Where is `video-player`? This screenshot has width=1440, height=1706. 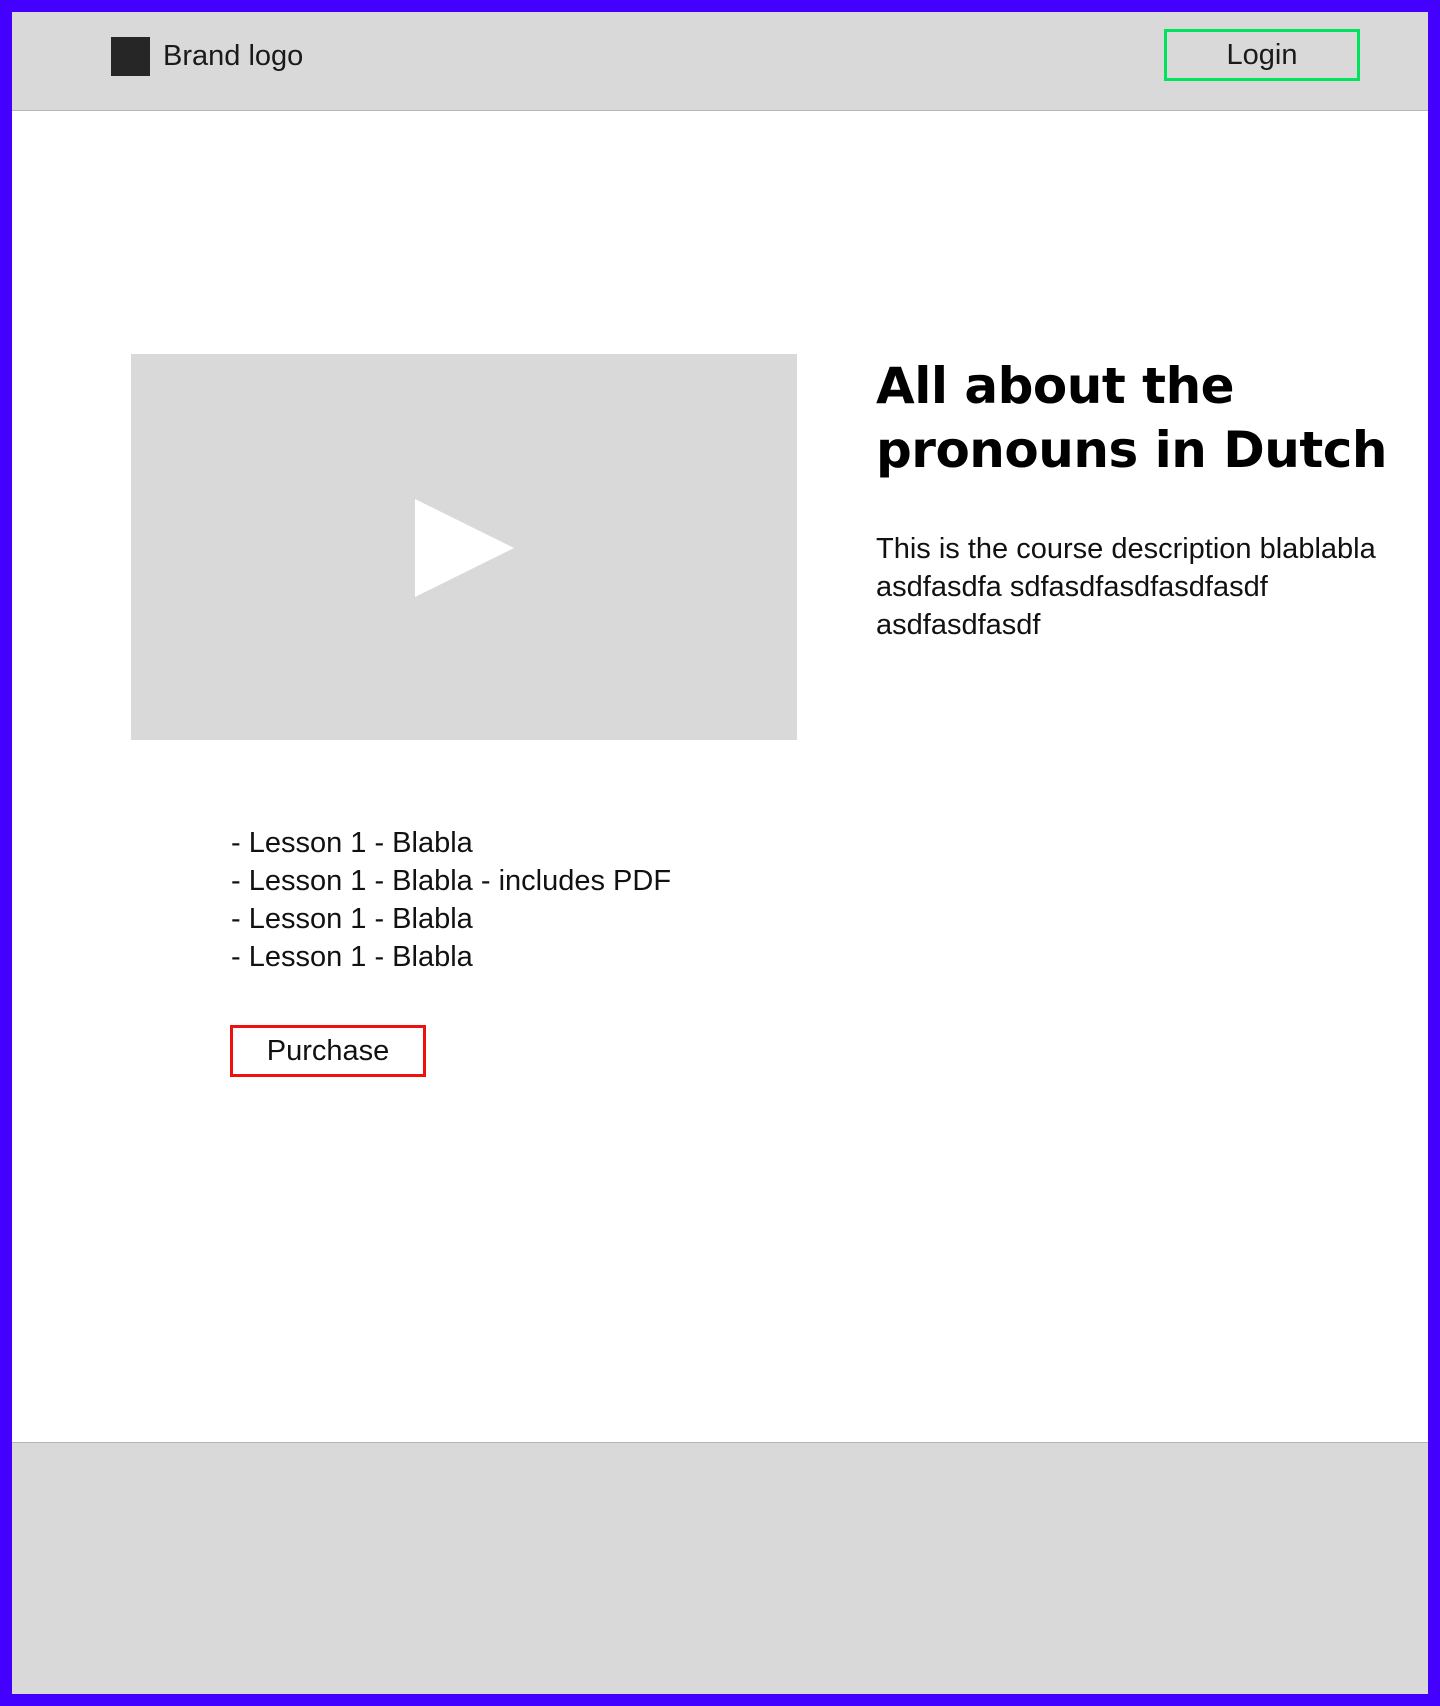 video-player is located at coordinates (464, 547).